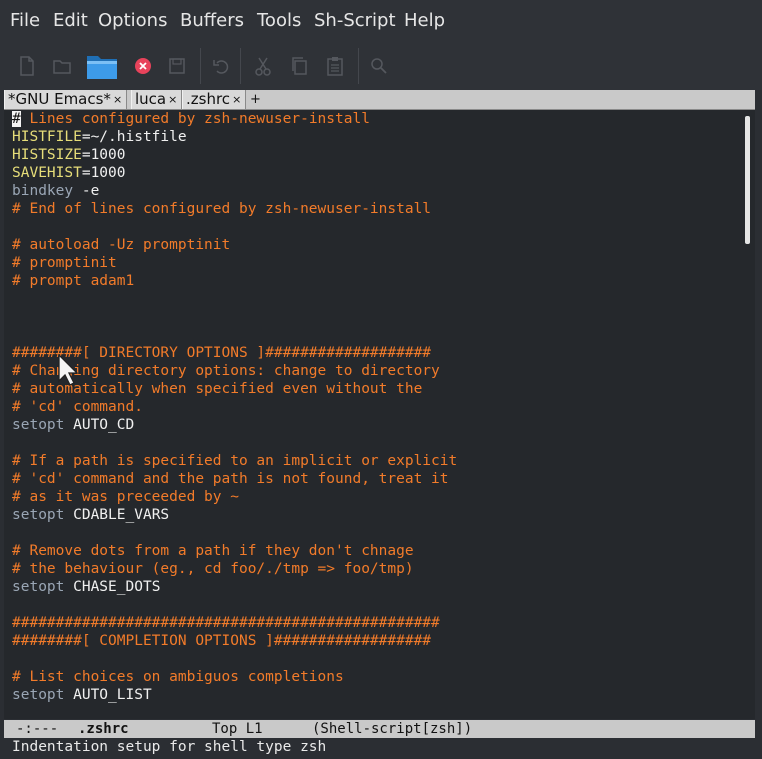 Image resolution: width=762 pixels, height=759 pixels. I want to click on code-variable: HISTSIZE, so click(47, 155).